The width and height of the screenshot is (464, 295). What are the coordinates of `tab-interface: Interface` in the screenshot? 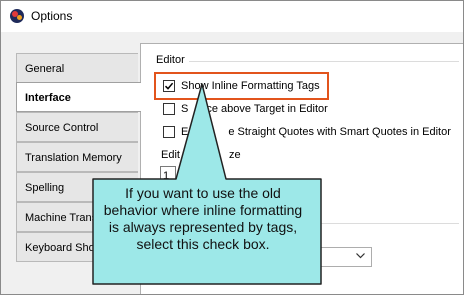 It's located at (78, 97).